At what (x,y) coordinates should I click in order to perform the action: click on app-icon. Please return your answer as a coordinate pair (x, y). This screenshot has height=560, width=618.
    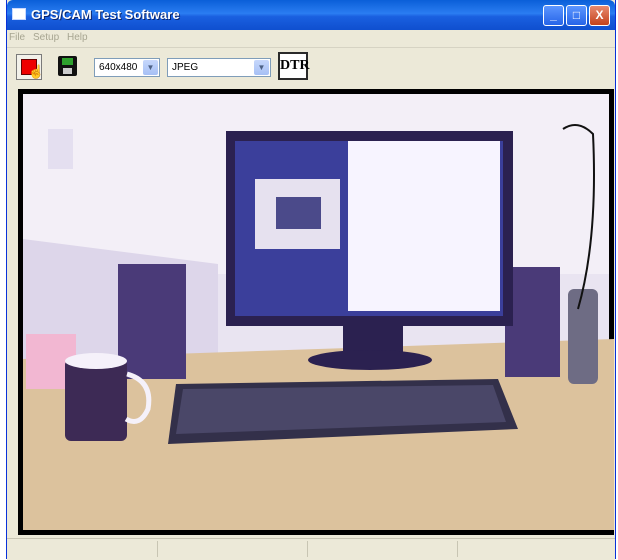
    Looking at the image, I should click on (19, 14).